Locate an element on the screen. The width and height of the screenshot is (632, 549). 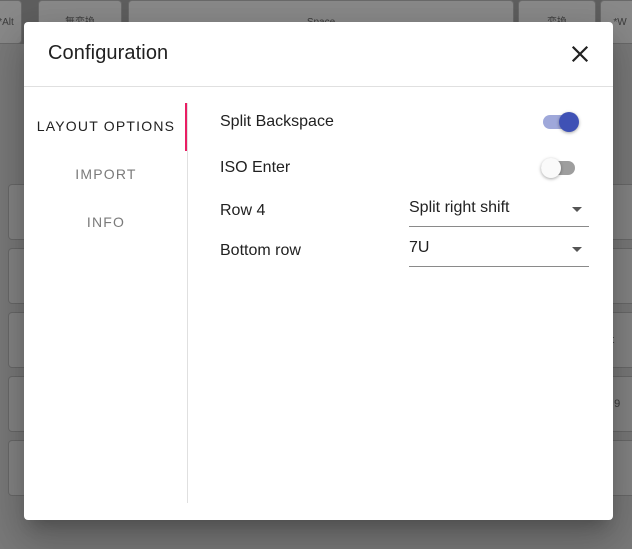
split-backspace-label: Split Backspace is located at coordinates (277, 121).